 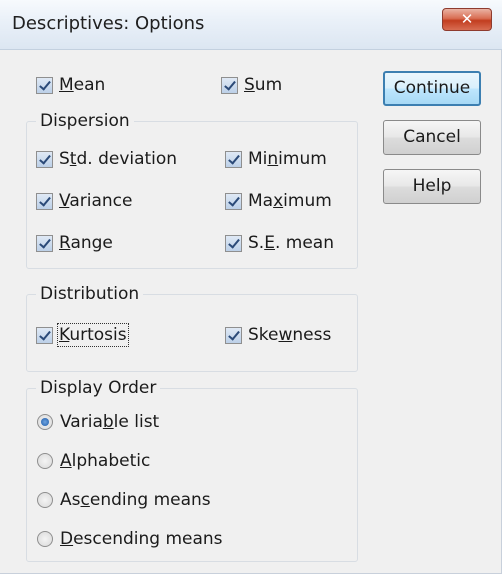 I want to click on range-checkbox: Range, so click(x=74, y=243).